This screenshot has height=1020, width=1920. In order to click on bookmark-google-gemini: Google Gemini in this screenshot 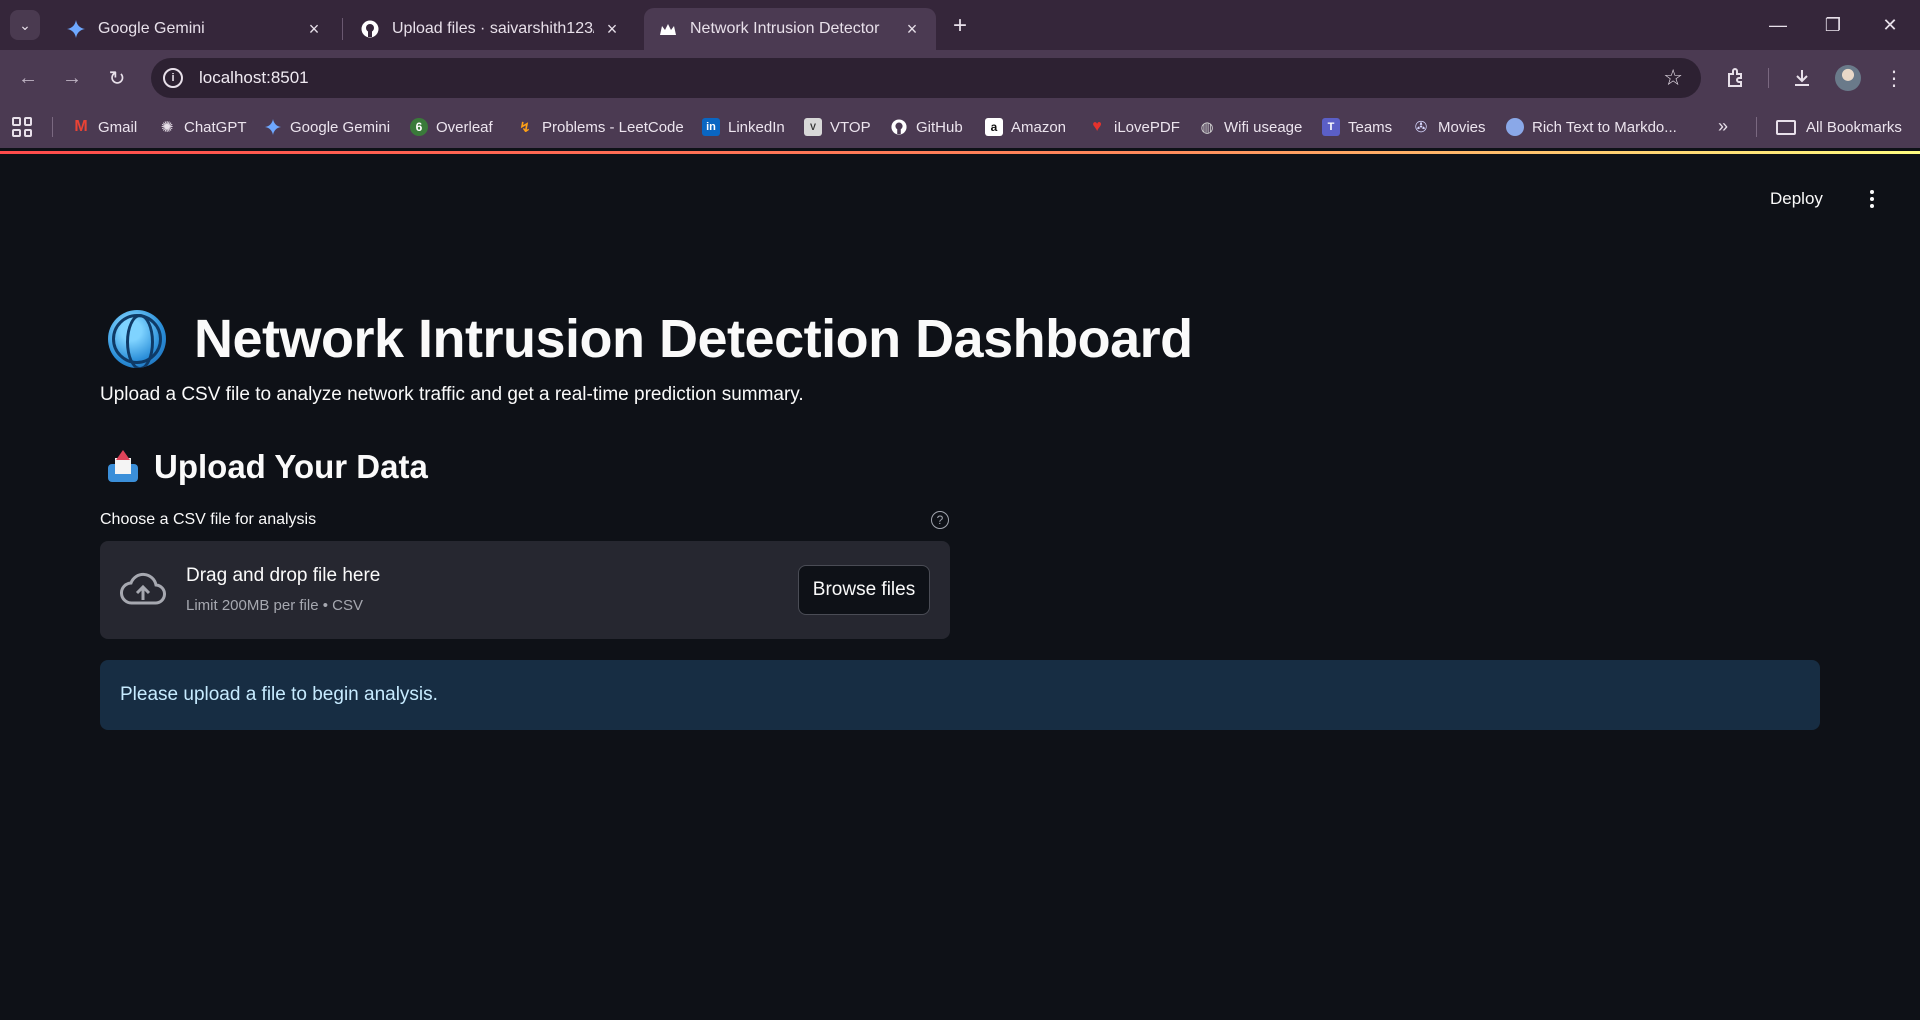, I will do `click(327, 127)`.